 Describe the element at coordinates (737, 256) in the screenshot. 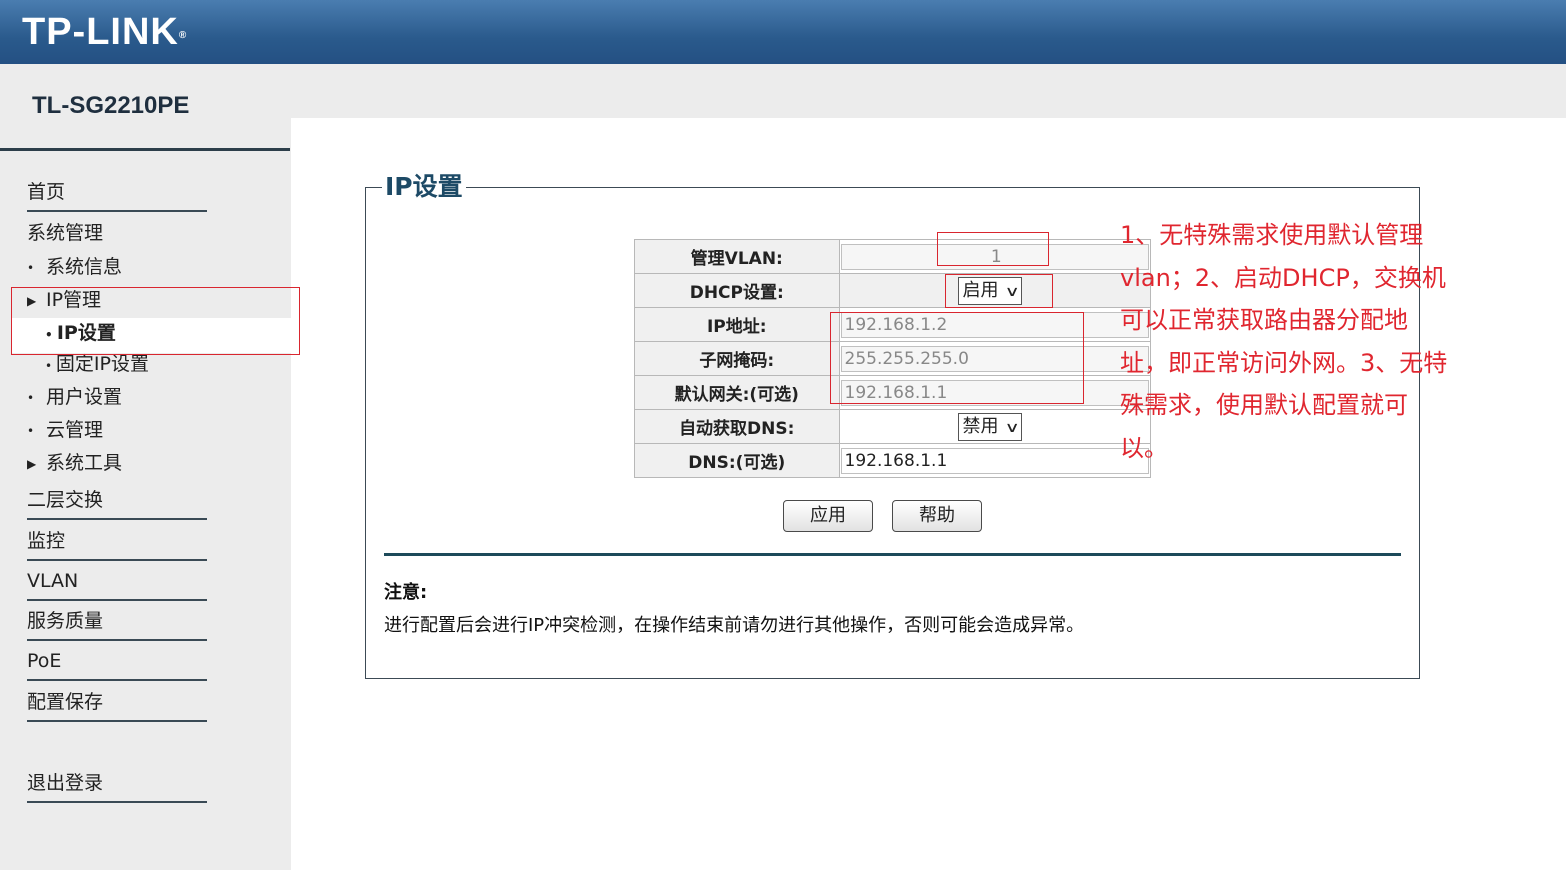

I see `mgmt-vlan-label: 管理VLAN:` at that location.